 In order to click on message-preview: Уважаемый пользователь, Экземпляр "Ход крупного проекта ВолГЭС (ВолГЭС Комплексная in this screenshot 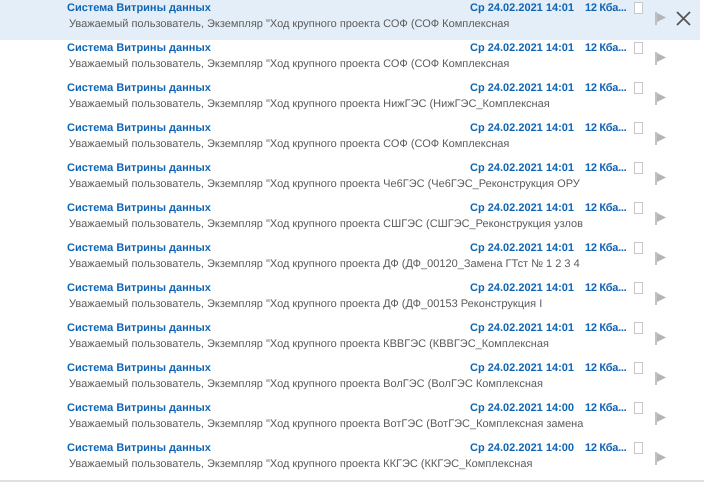, I will do `click(306, 384)`.